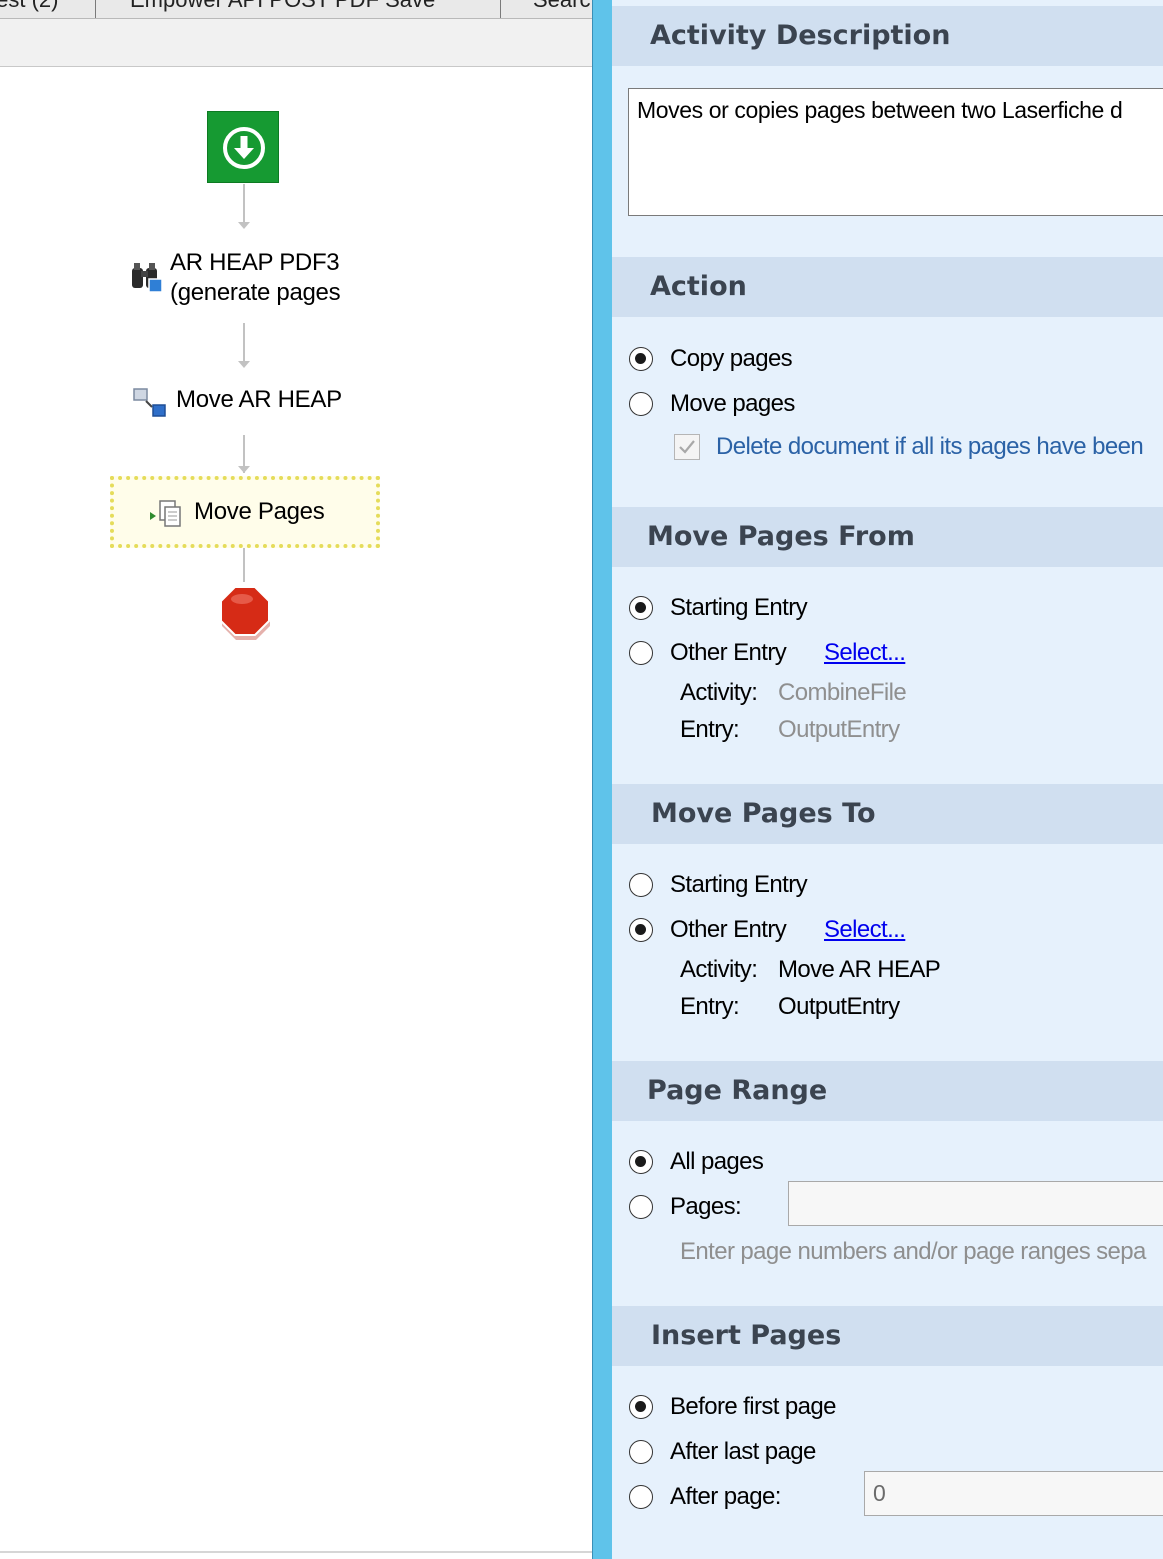  What do you see at coordinates (887, 287) in the screenshot?
I see `section-header-action: Action` at bounding box center [887, 287].